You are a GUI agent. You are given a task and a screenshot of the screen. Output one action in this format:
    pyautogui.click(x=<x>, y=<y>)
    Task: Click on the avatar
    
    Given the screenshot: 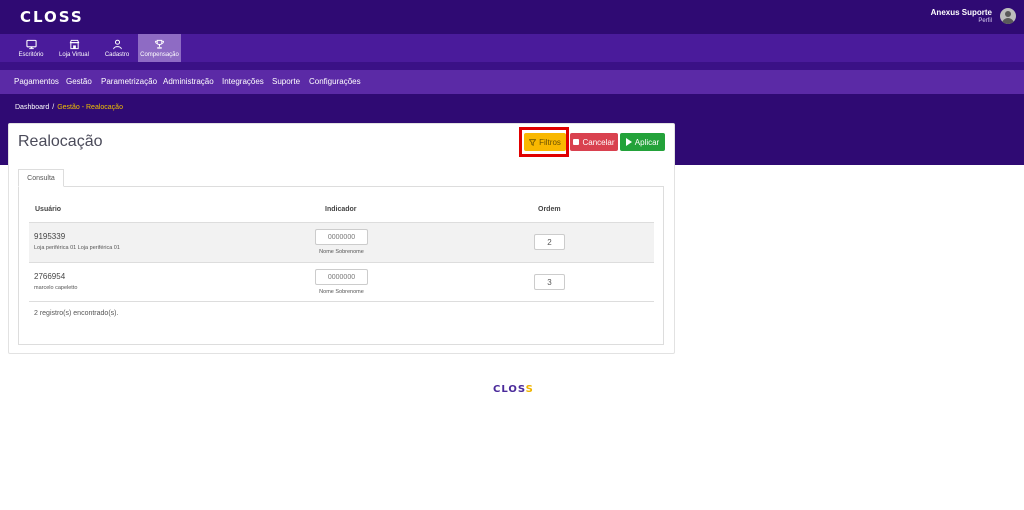 What is the action you would take?
    pyautogui.click(x=1008, y=16)
    